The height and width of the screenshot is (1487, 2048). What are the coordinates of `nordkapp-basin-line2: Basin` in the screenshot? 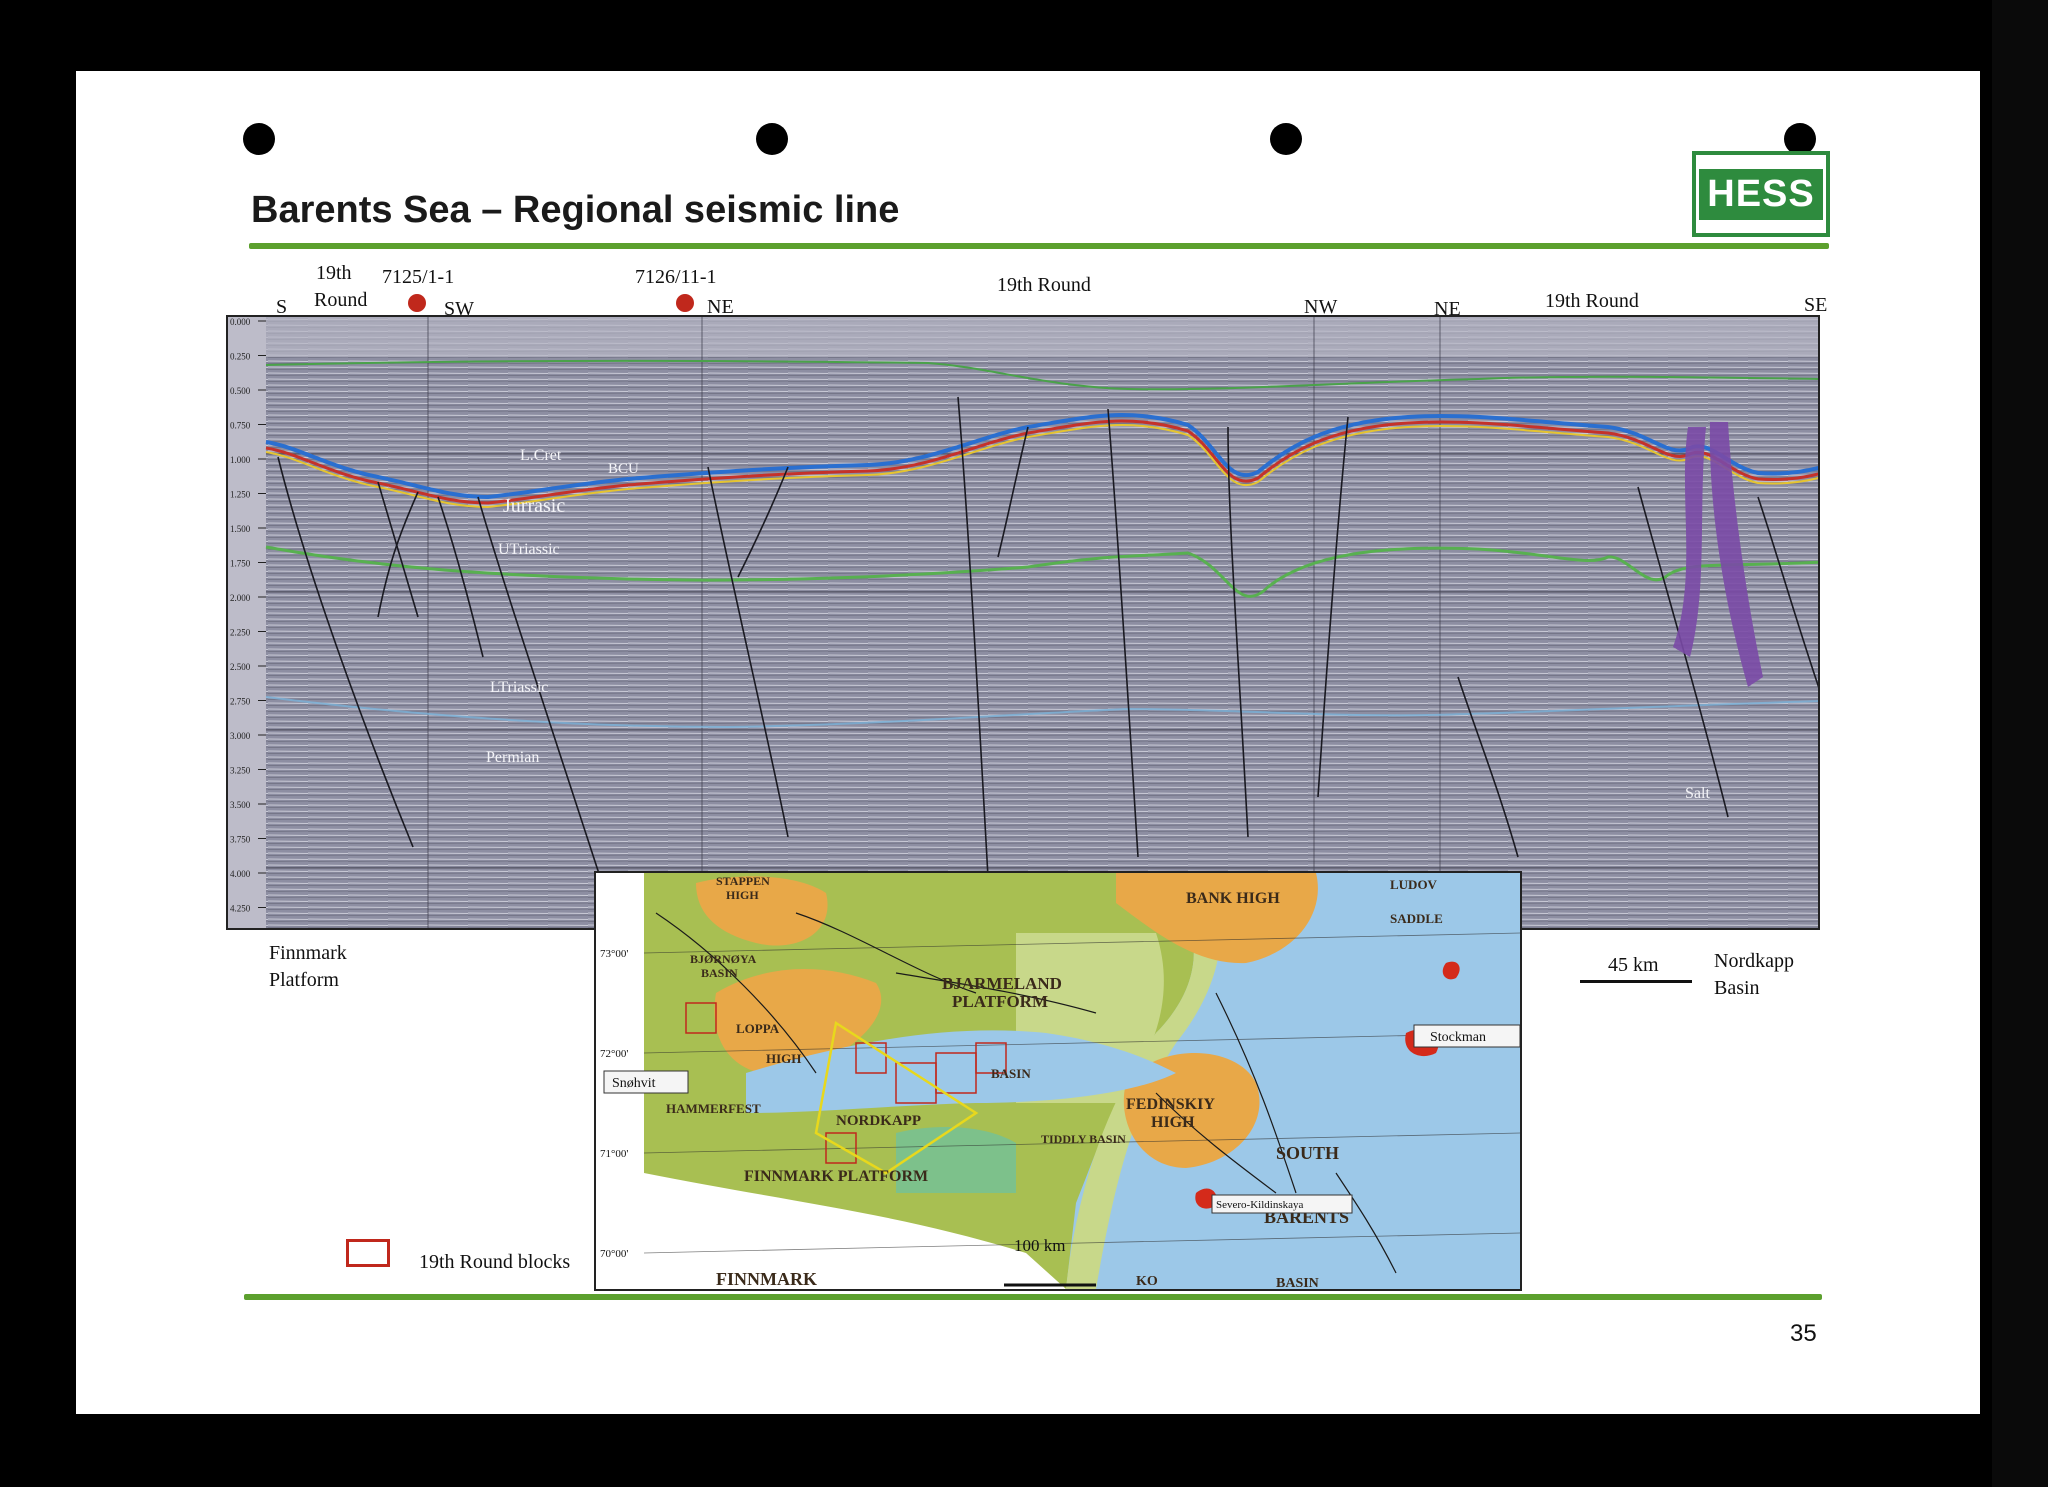 It's located at (1737, 988).